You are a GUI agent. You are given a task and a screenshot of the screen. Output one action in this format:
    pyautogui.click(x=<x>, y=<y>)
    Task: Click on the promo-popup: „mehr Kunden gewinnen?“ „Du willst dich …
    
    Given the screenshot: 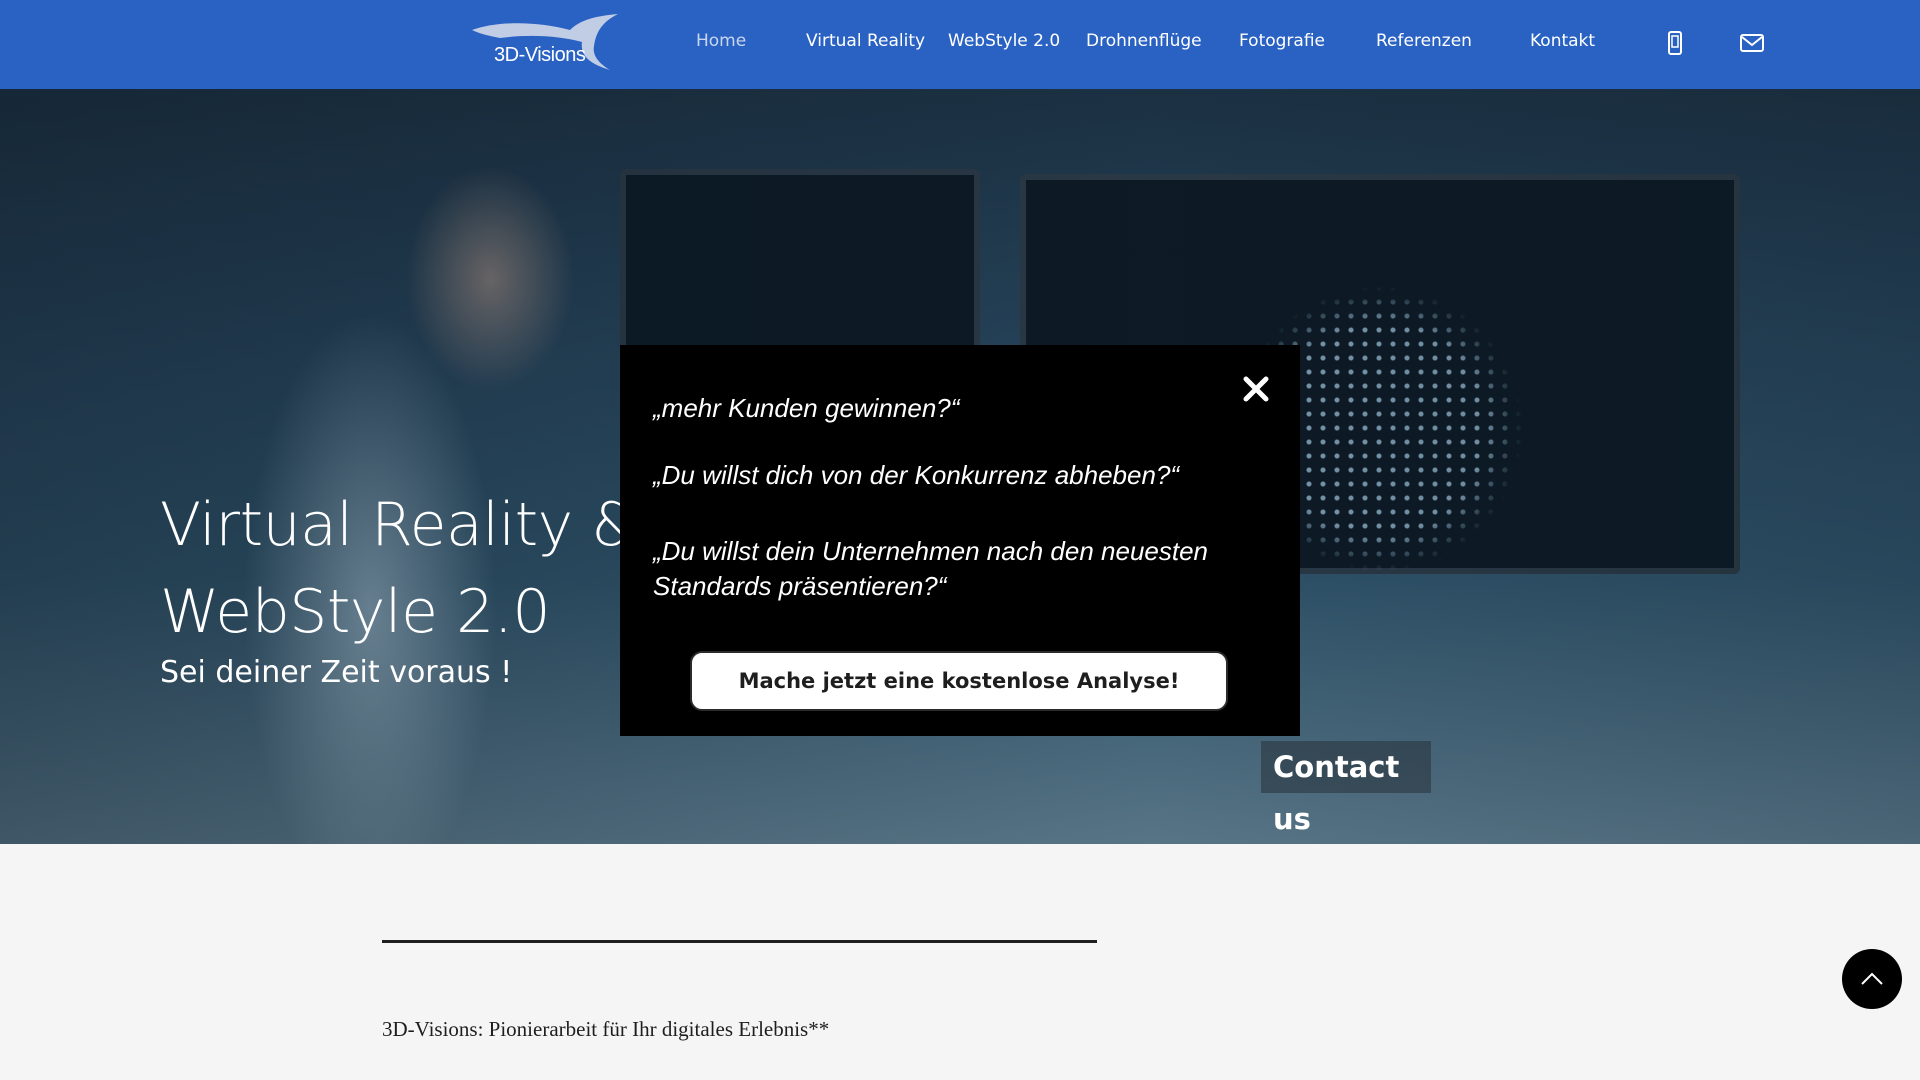 What is the action you would take?
    pyautogui.click(x=960, y=540)
    